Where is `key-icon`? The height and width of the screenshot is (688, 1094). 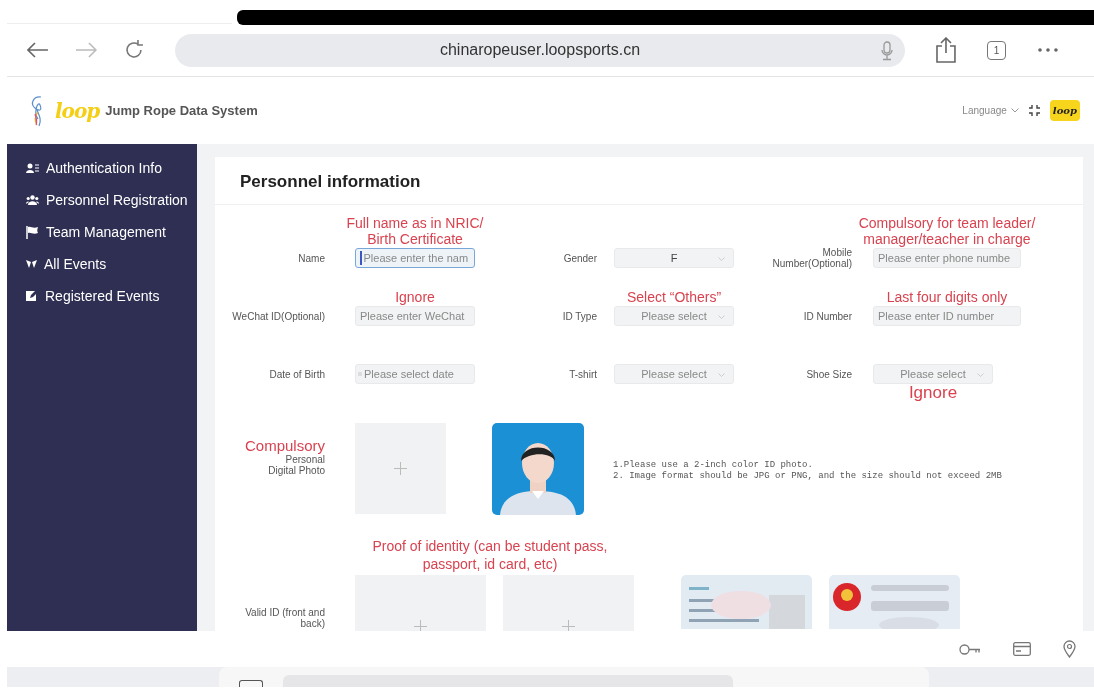
key-icon is located at coordinates (970, 649).